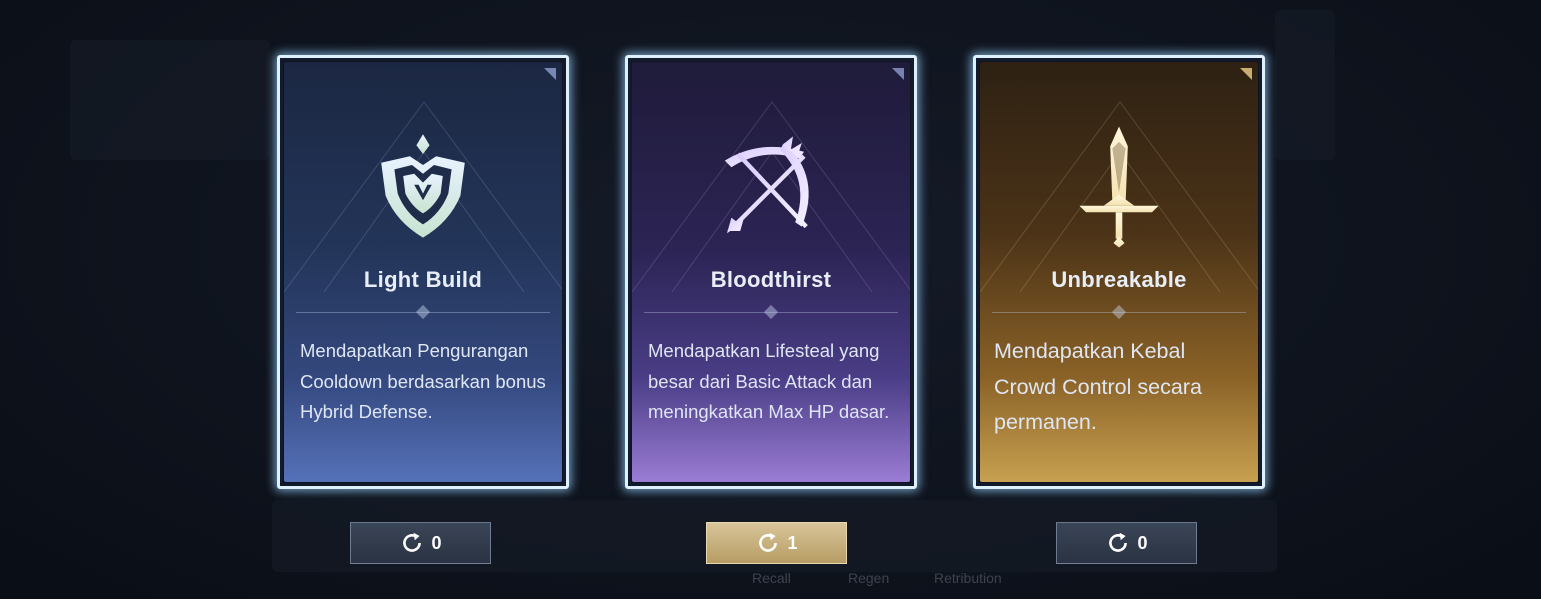 This screenshot has width=1541, height=599. What do you see at coordinates (1119, 279) in the screenshot?
I see `card-title: Unbreakable` at bounding box center [1119, 279].